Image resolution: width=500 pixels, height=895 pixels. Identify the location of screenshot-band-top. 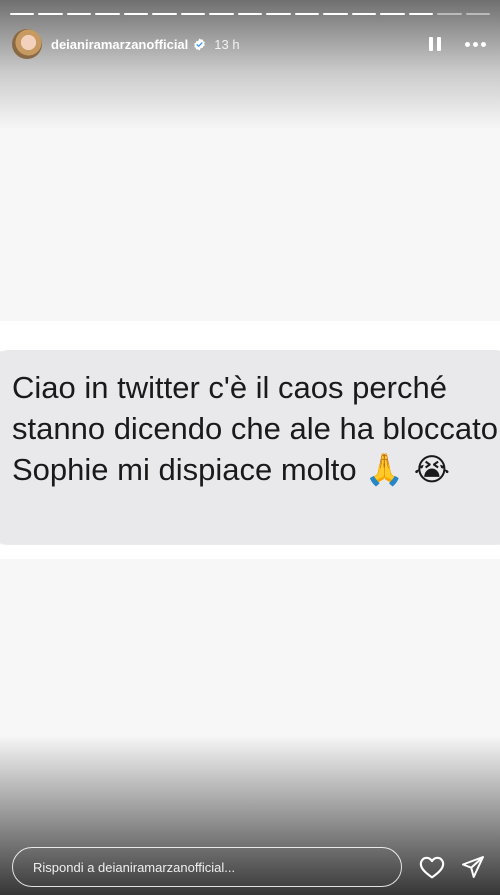
(250, 336).